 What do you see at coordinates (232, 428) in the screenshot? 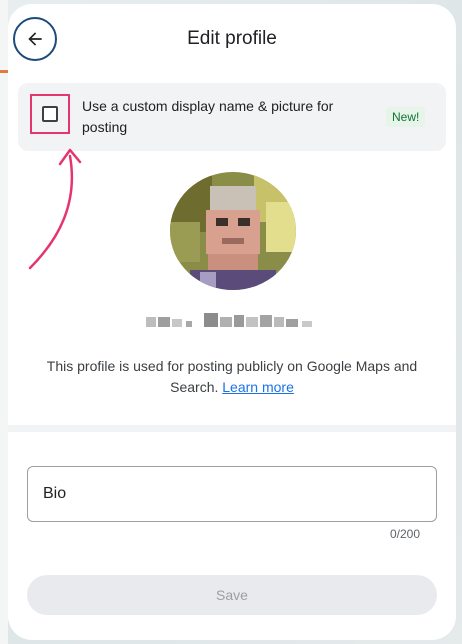
I see `section-divider` at bounding box center [232, 428].